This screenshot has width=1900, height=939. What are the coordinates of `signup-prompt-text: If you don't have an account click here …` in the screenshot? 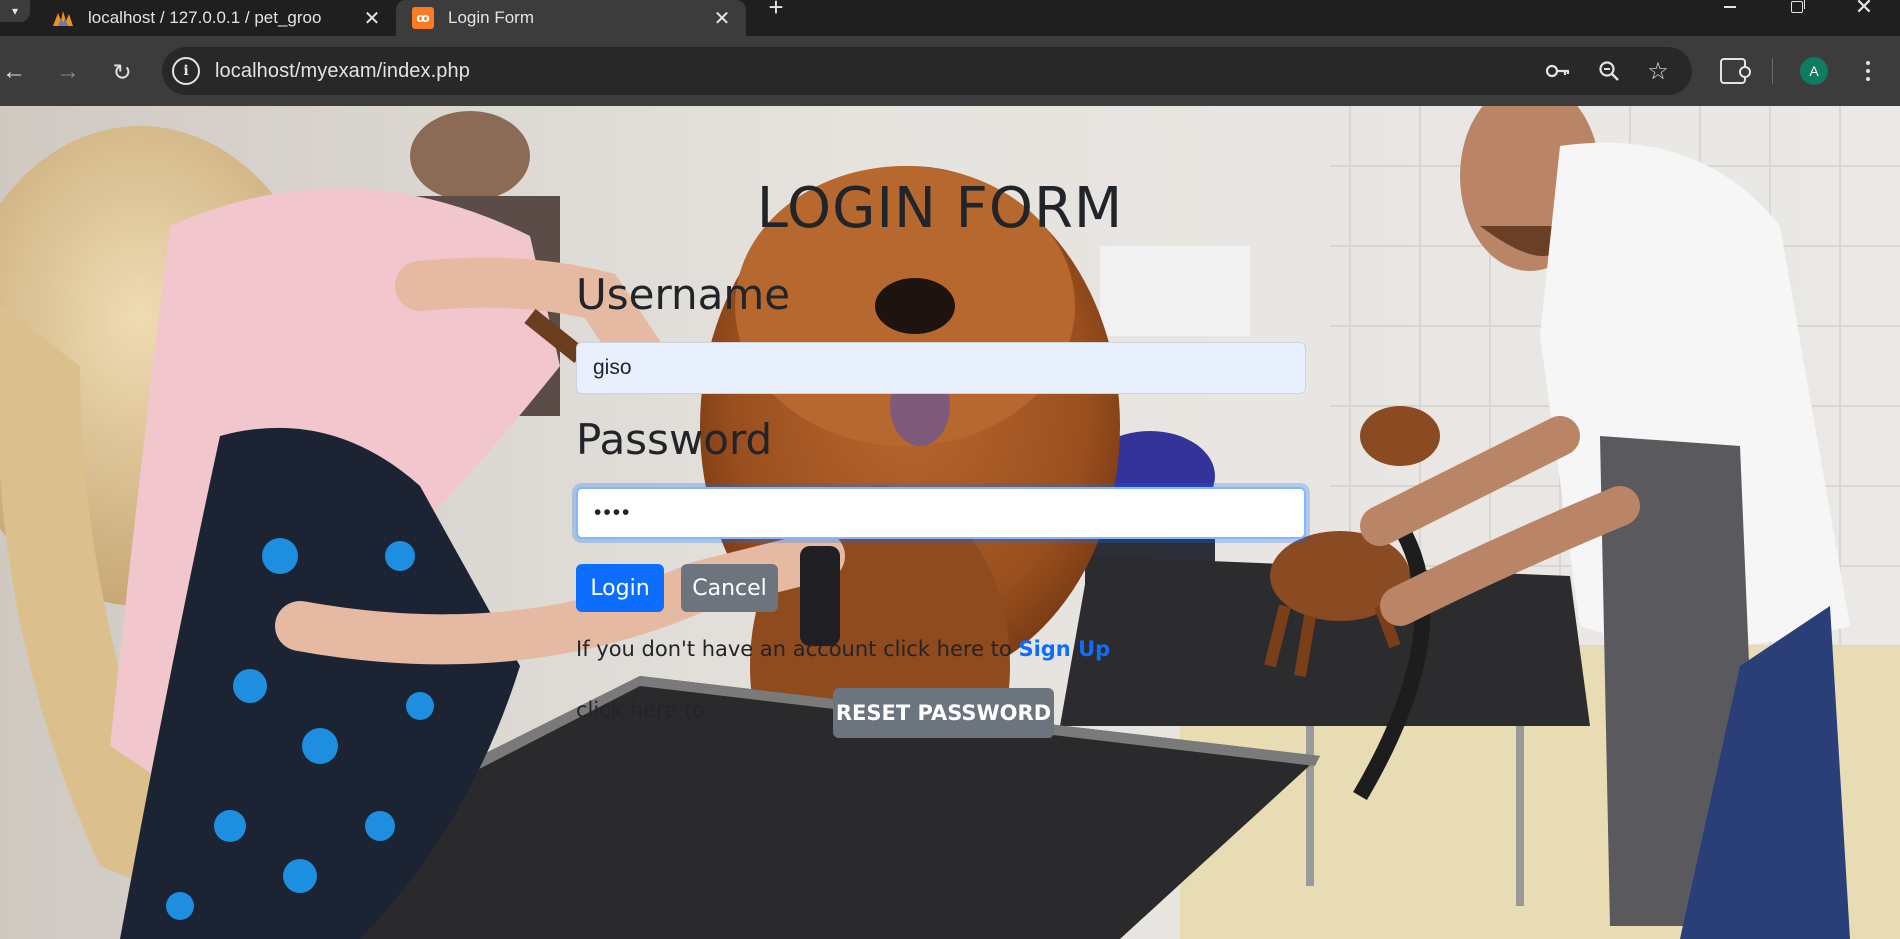 It's located at (794, 649).